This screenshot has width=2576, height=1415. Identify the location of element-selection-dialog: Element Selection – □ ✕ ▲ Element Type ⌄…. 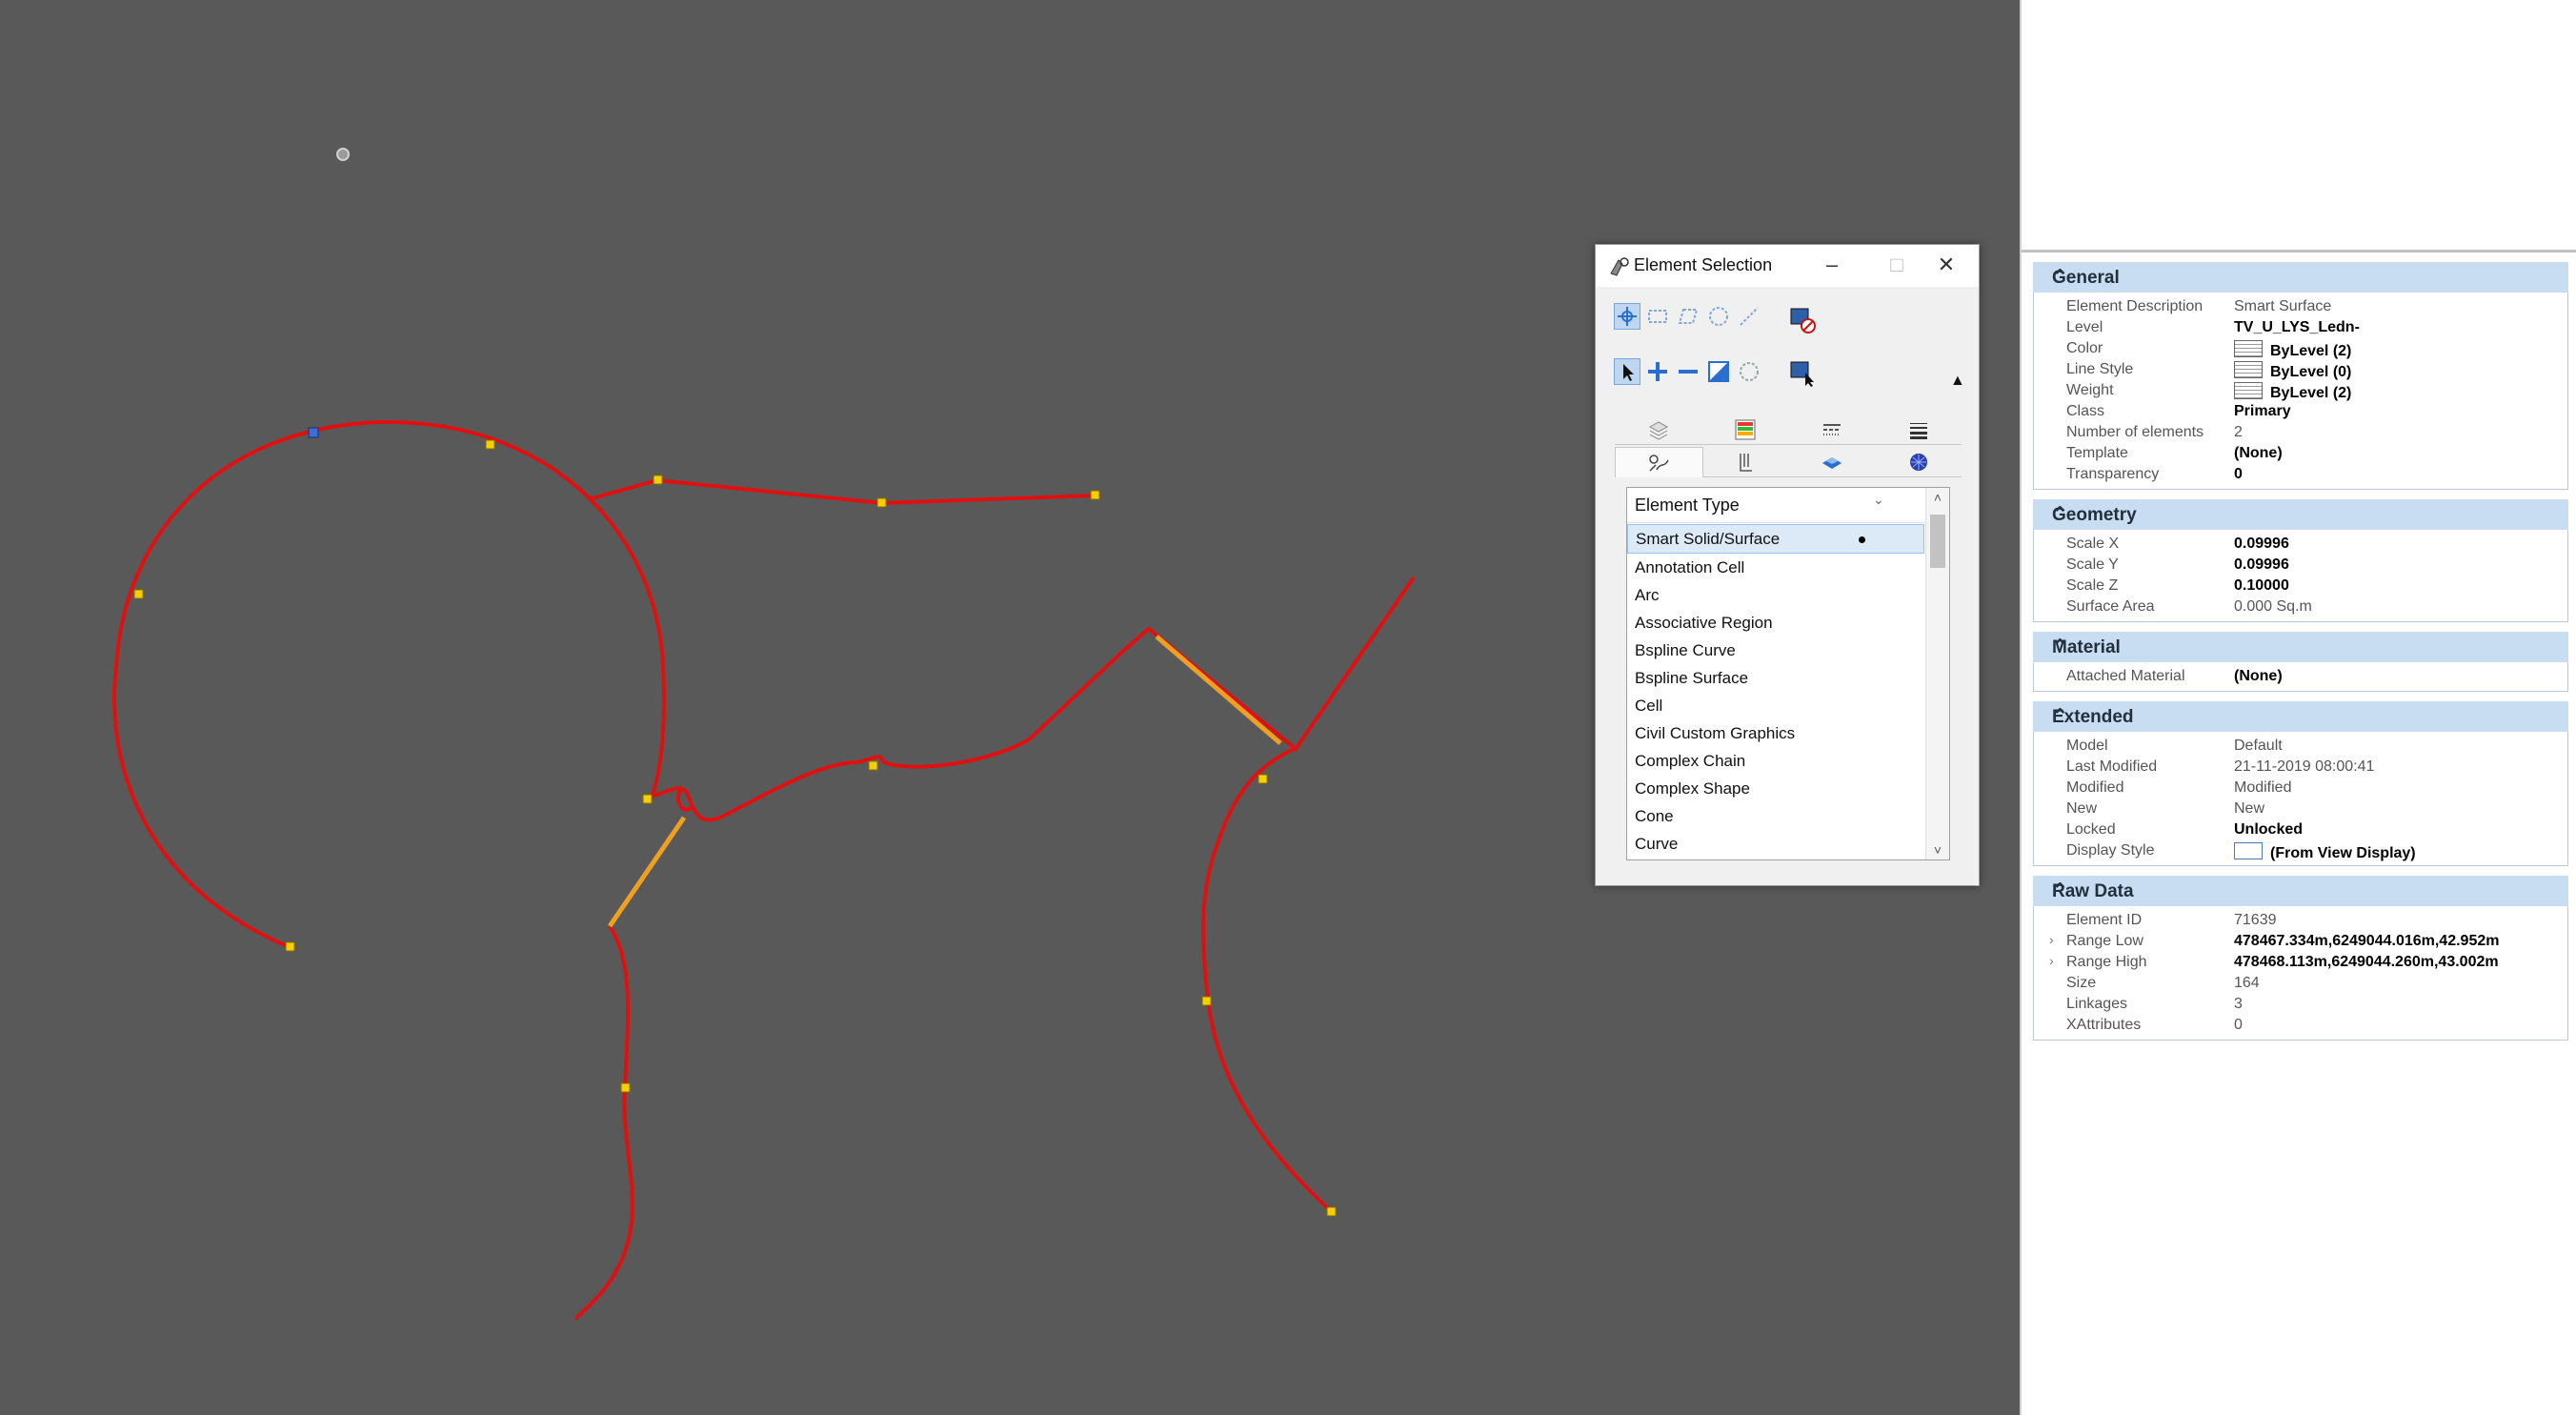
(1788, 565).